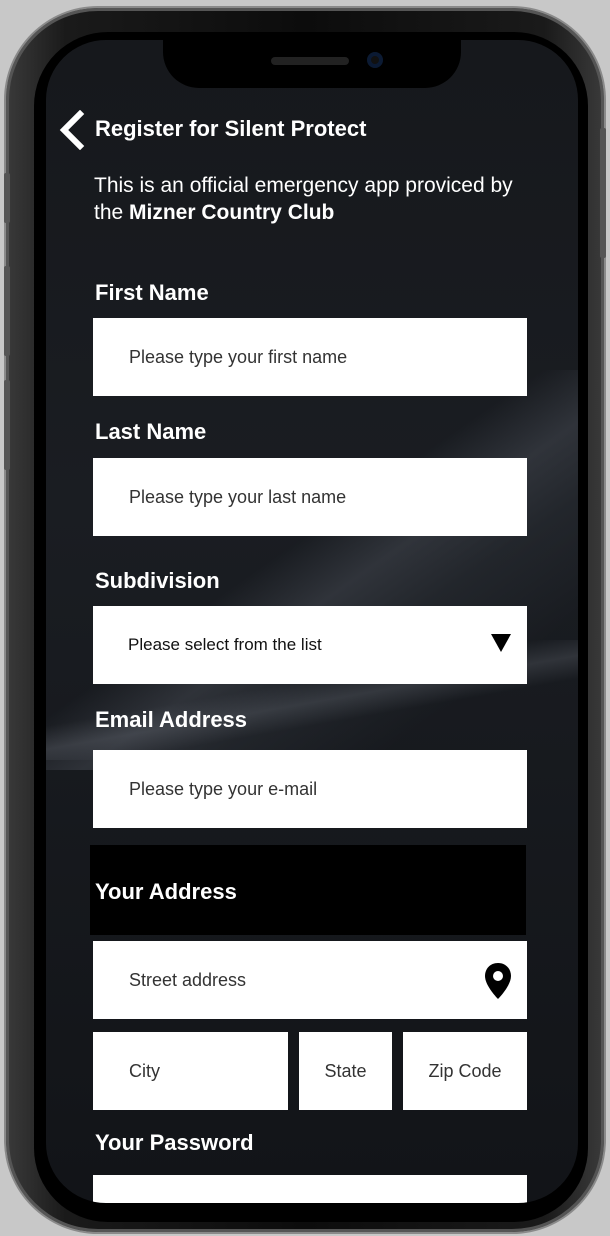 The height and width of the screenshot is (1236, 610). I want to click on state-field: State, so click(345, 1071).